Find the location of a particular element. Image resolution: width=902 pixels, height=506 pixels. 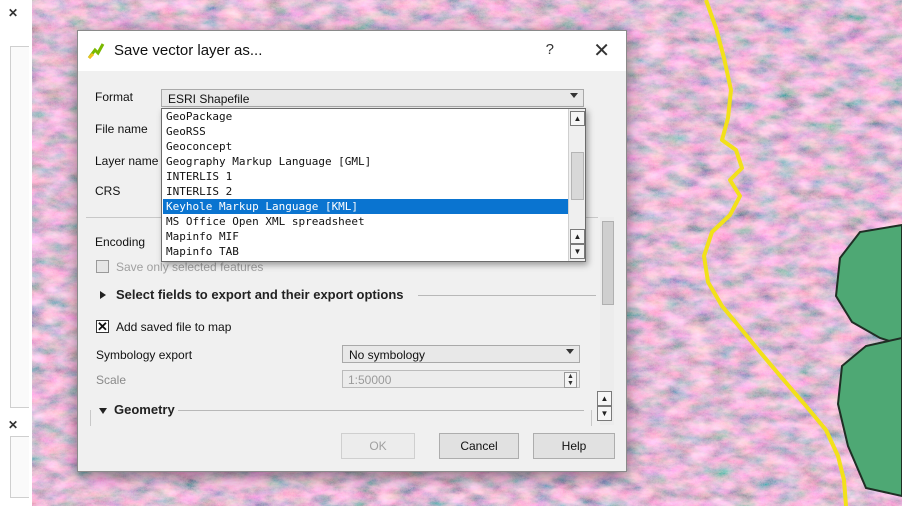

file-name-label: File name is located at coordinates (121, 129).